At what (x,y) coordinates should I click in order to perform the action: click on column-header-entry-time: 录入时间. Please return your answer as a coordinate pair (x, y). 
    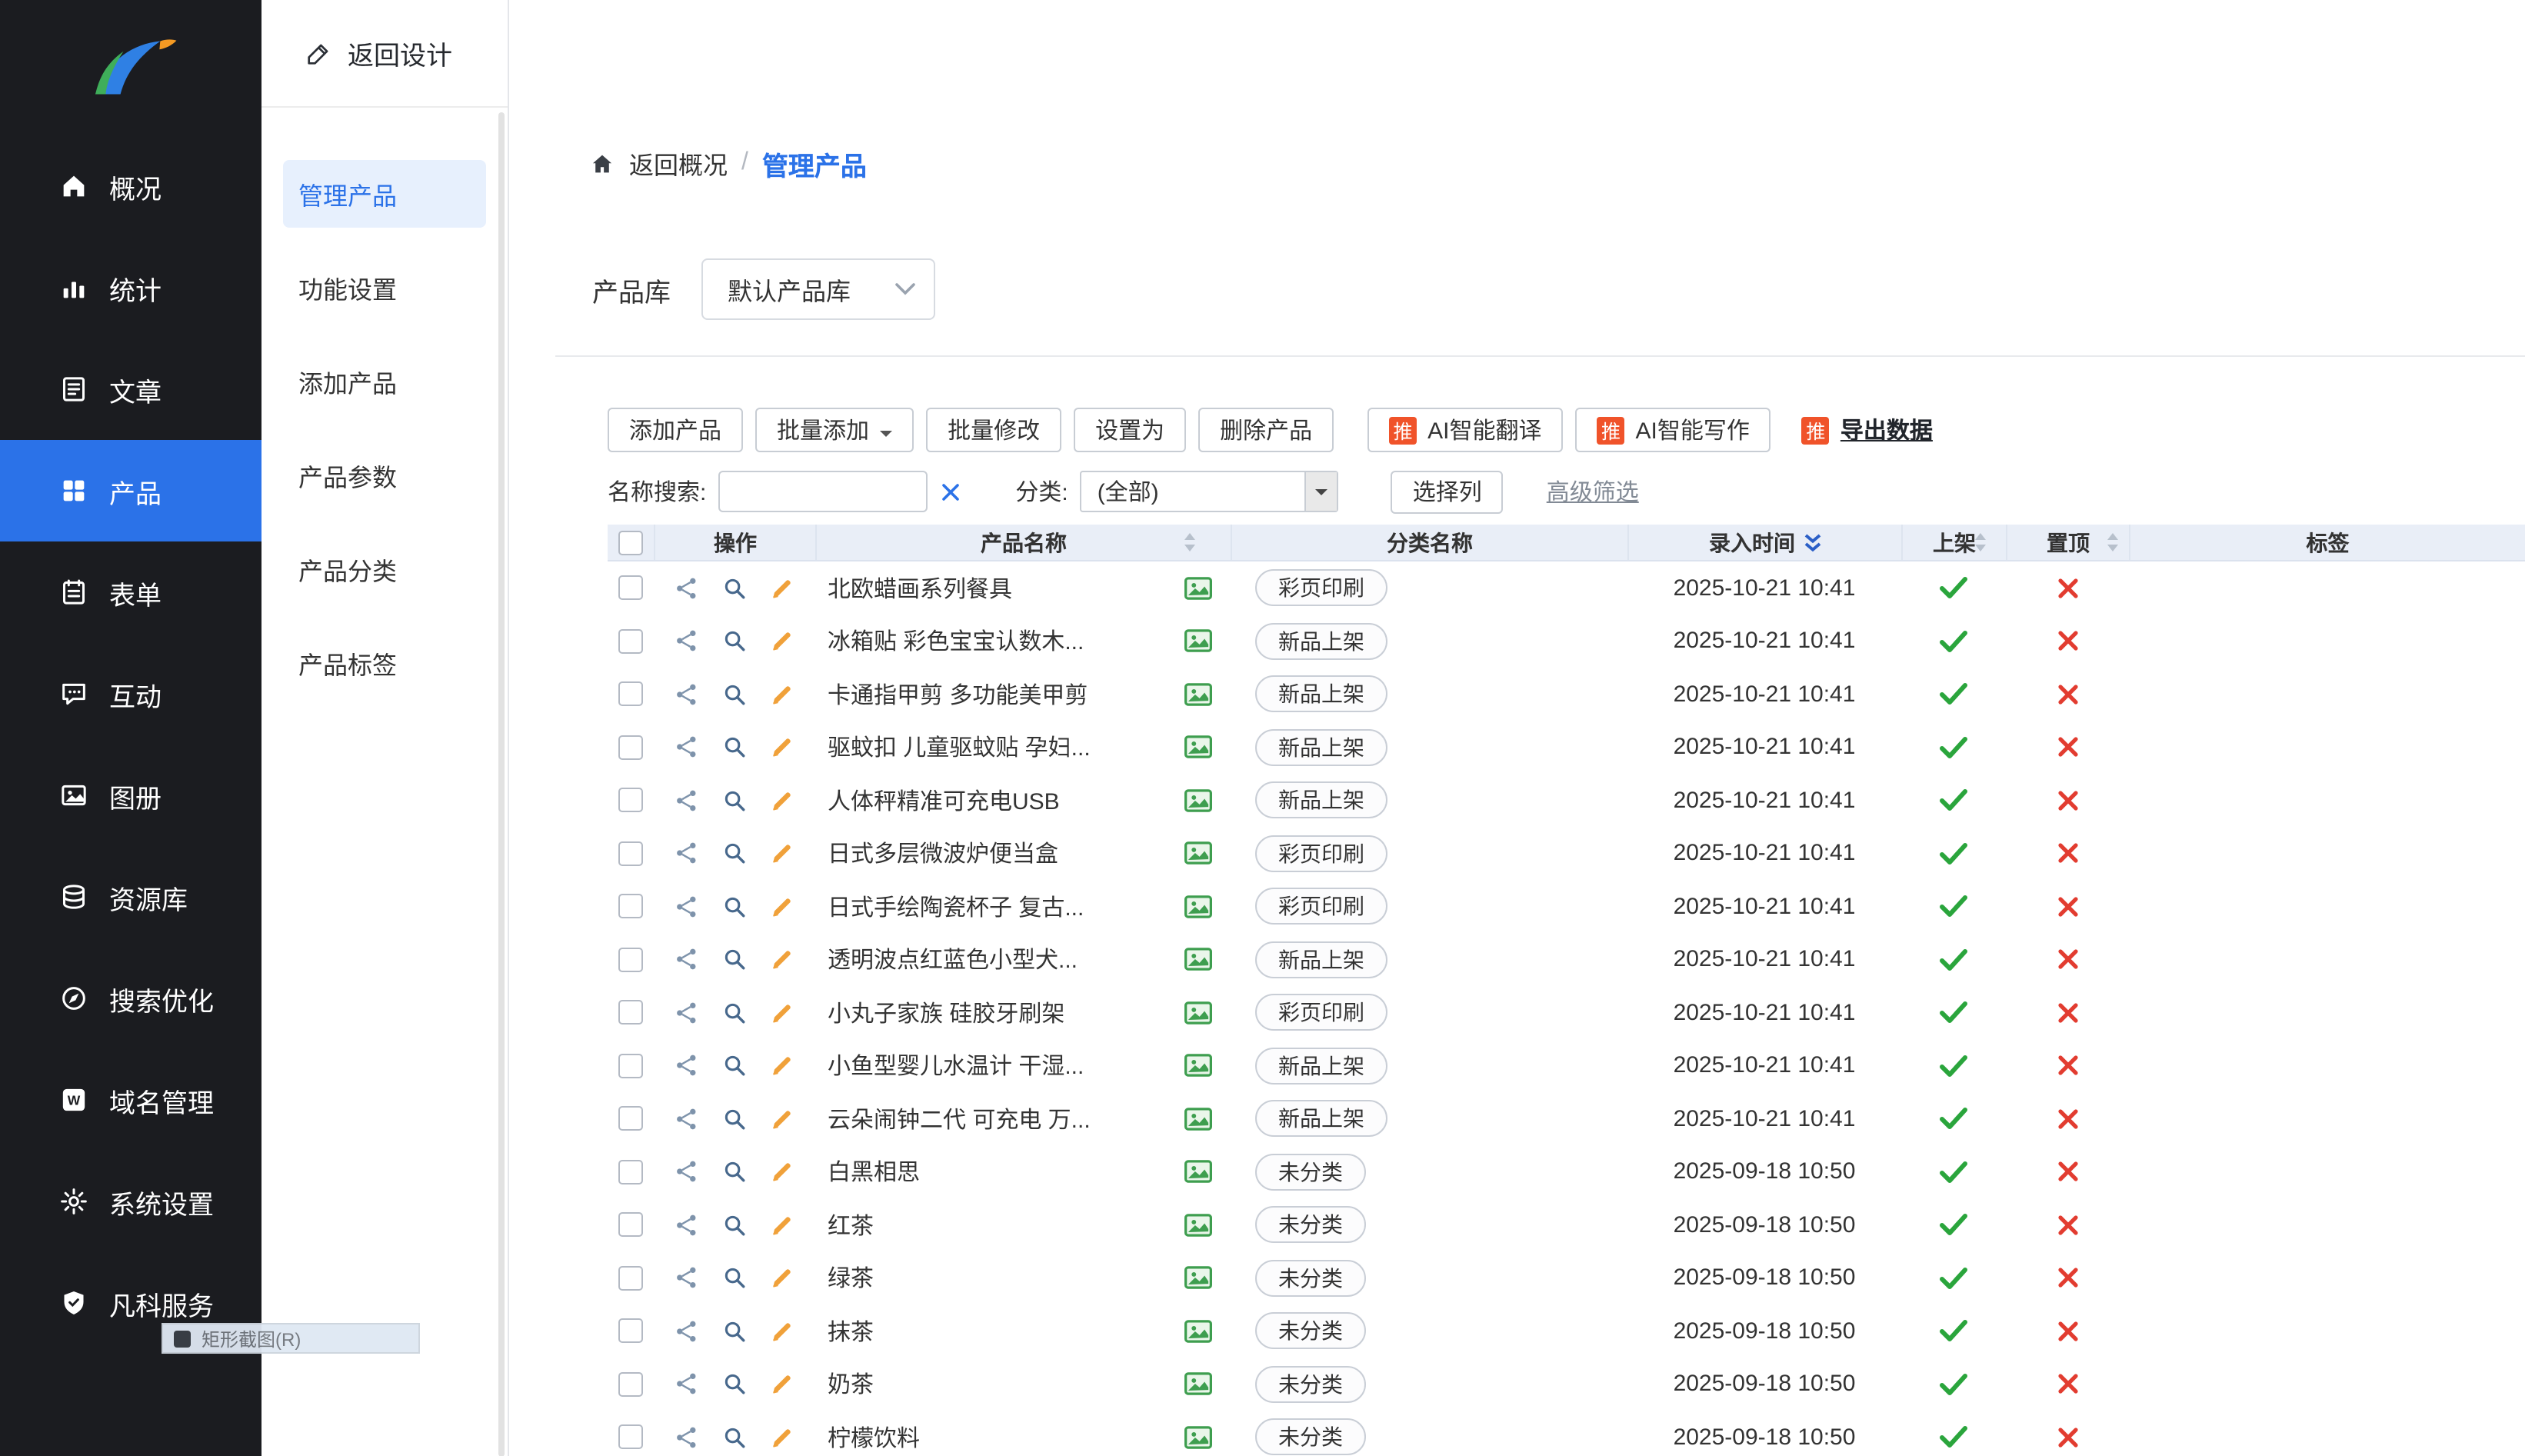
    Looking at the image, I should click on (1764, 542).